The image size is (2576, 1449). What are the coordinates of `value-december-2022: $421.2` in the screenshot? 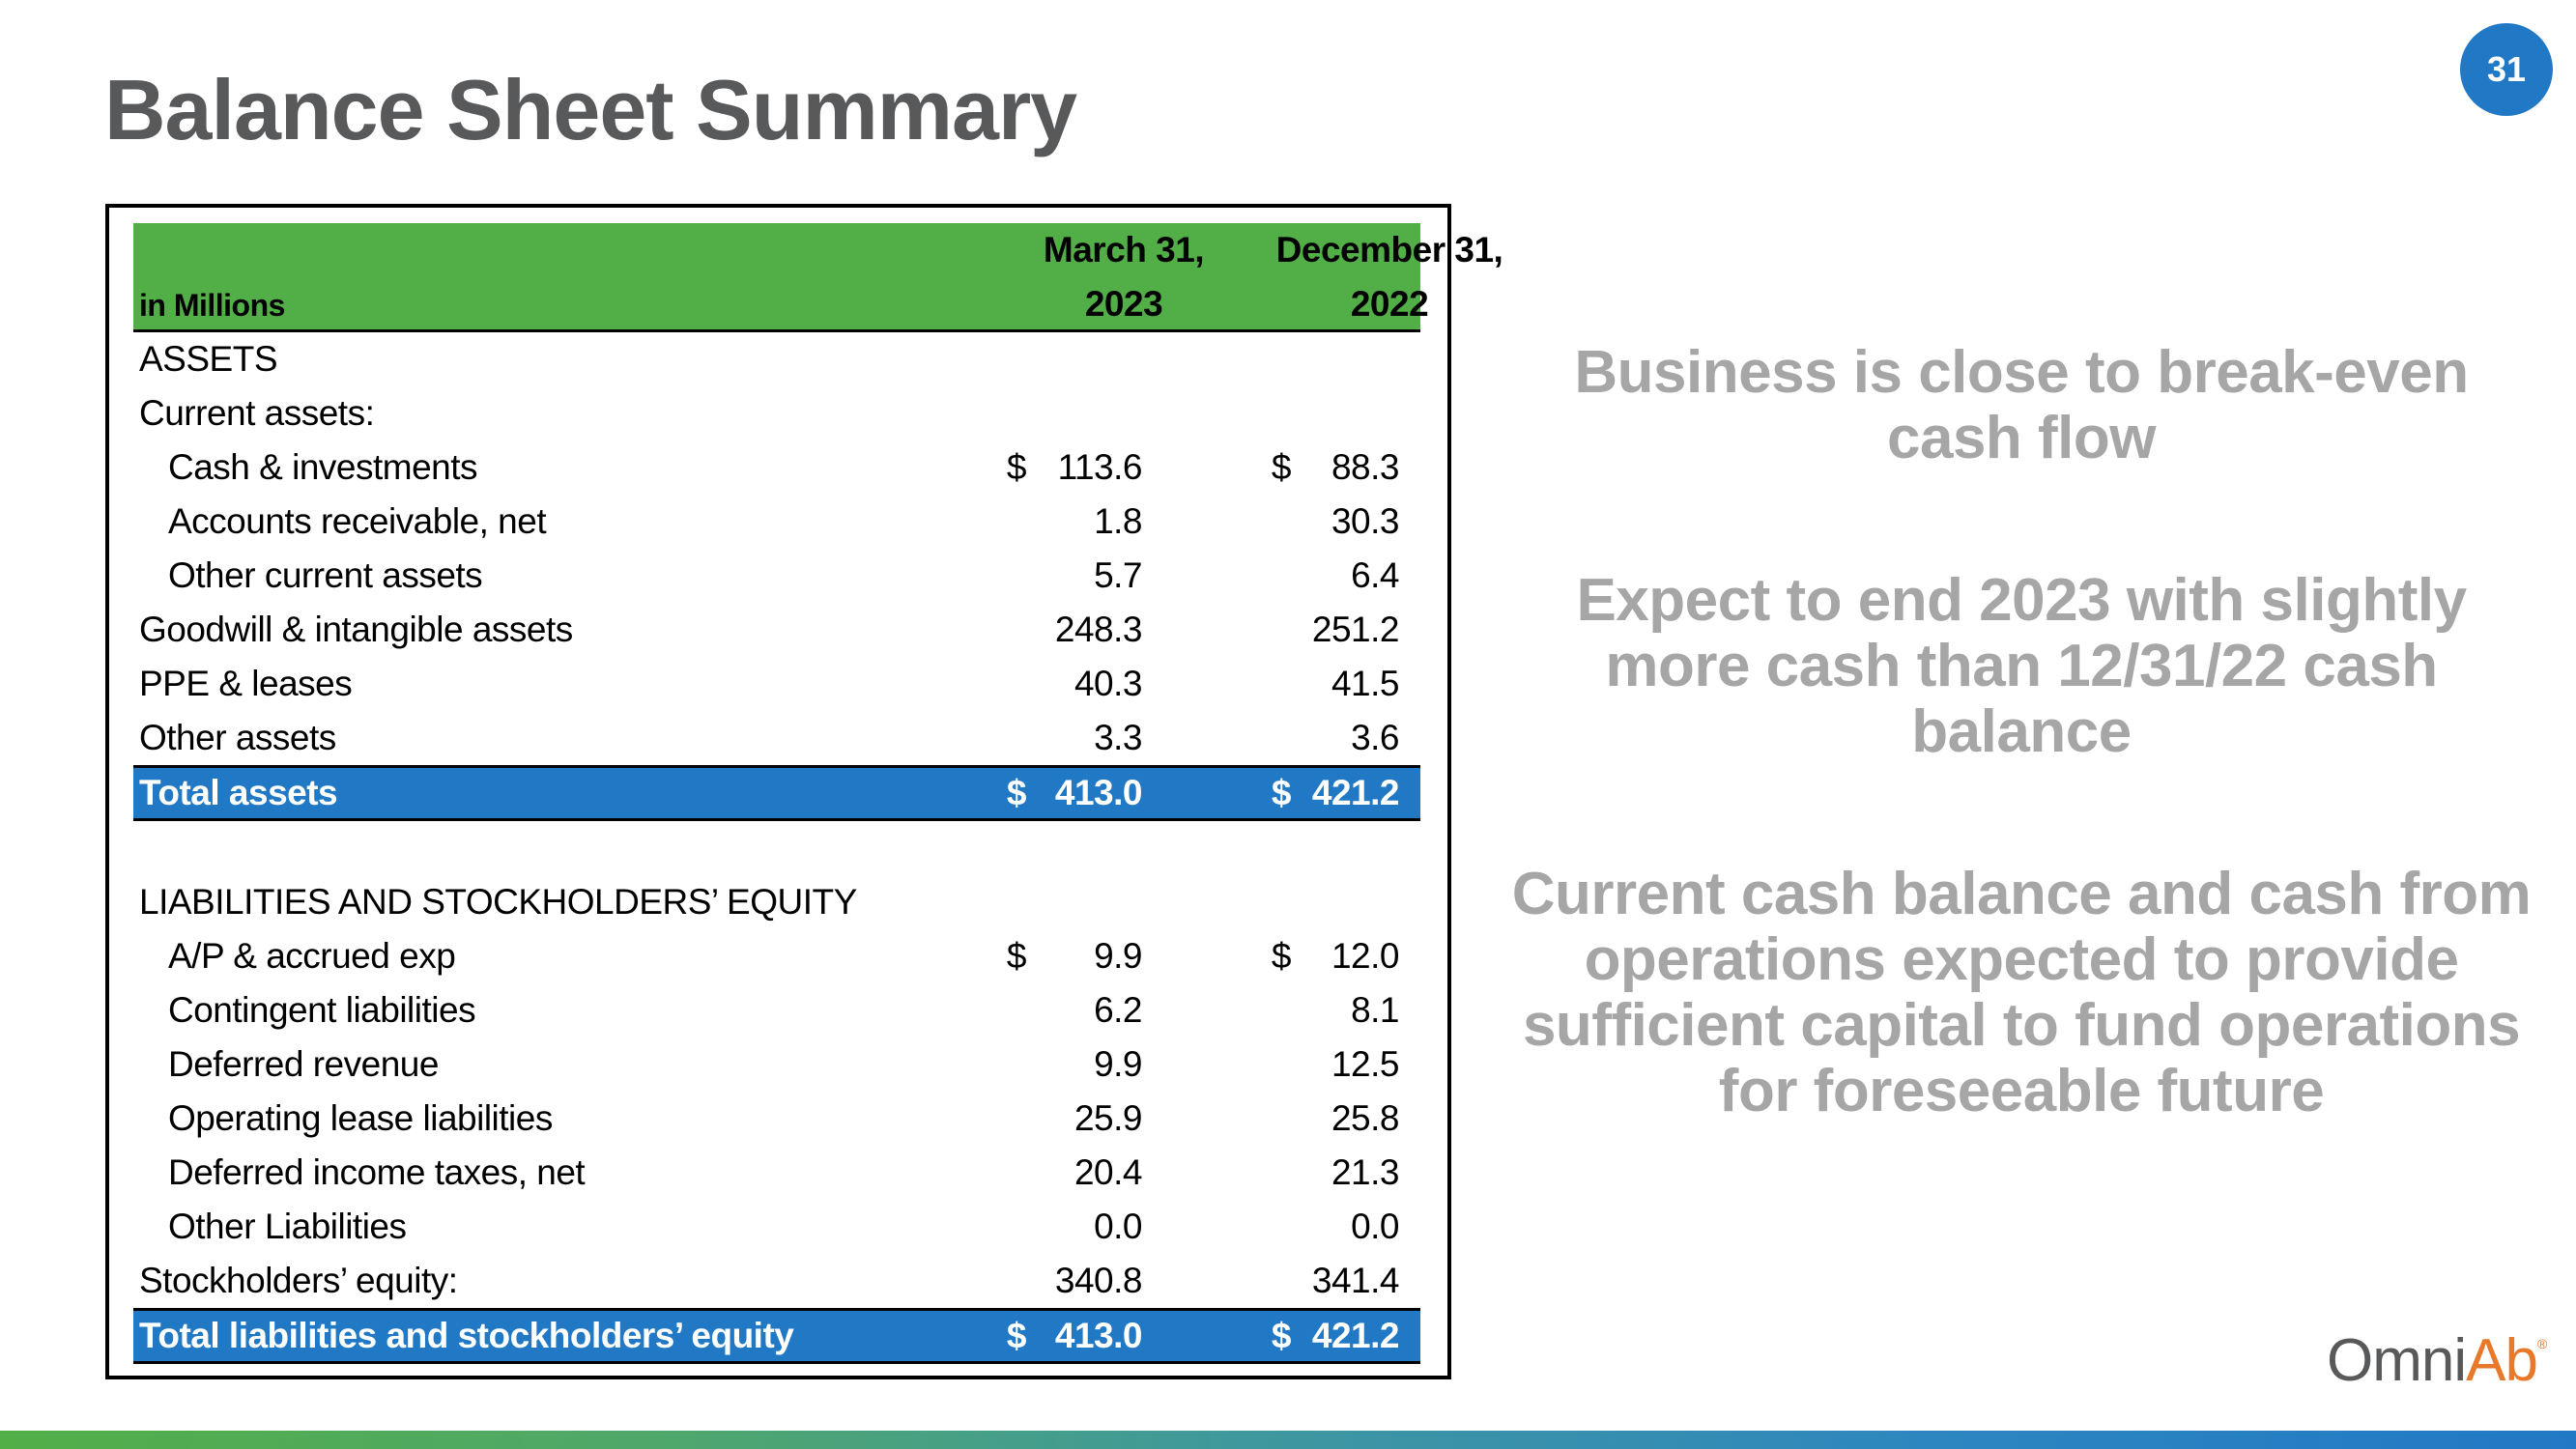 It's located at (1336, 793).